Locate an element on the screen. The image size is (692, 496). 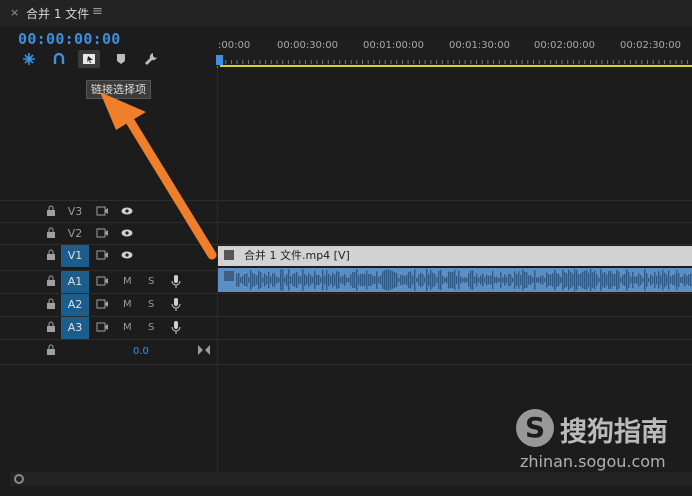
timeline-settings-button is located at coordinates (151, 59).